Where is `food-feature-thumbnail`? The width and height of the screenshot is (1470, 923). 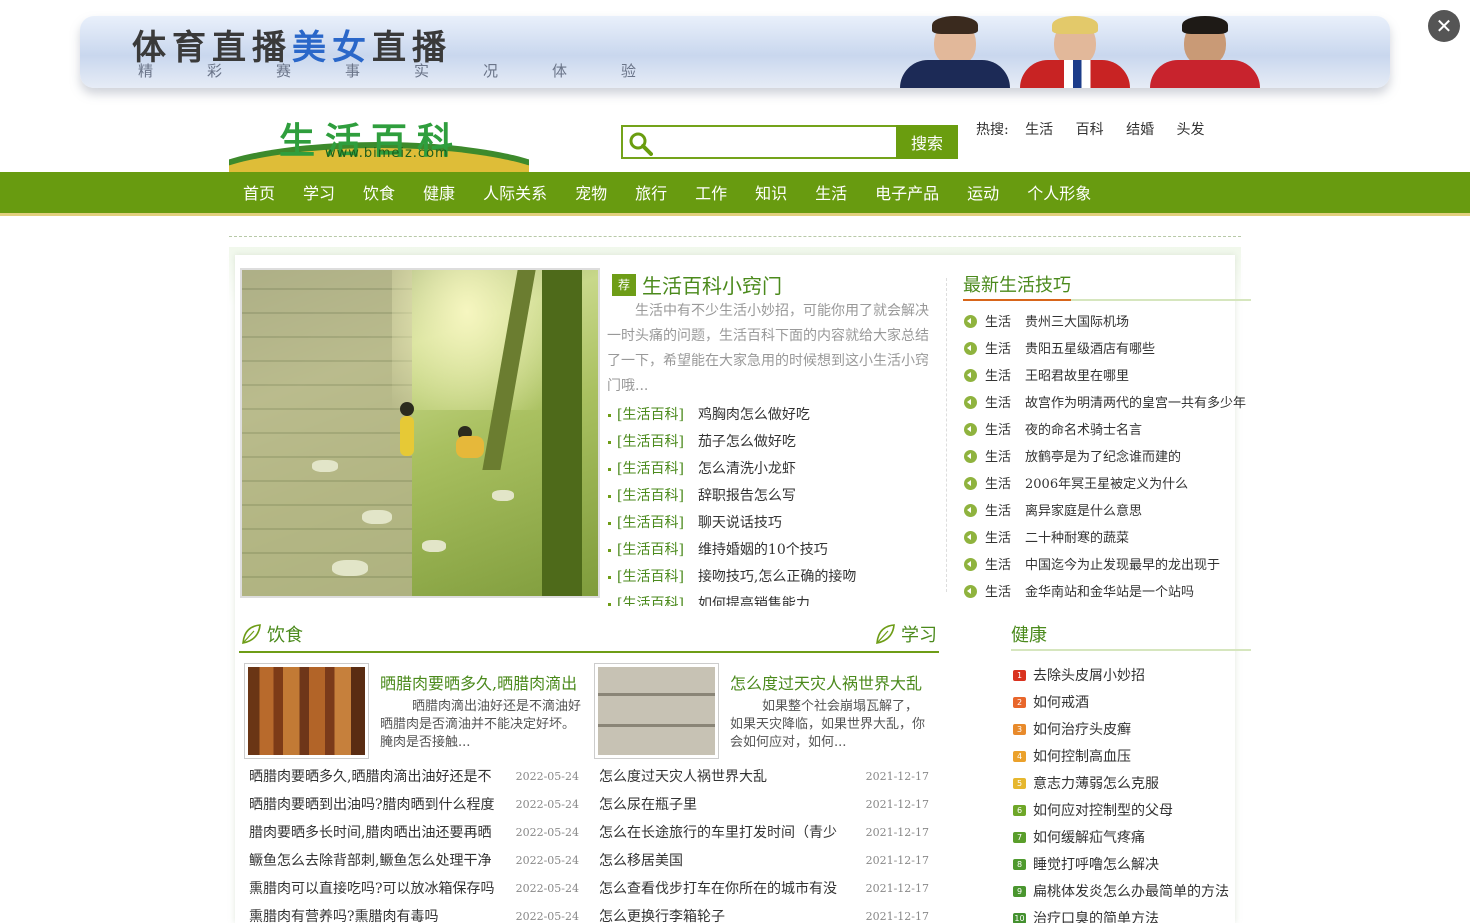
food-feature-thumbnail is located at coordinates (306, 711).